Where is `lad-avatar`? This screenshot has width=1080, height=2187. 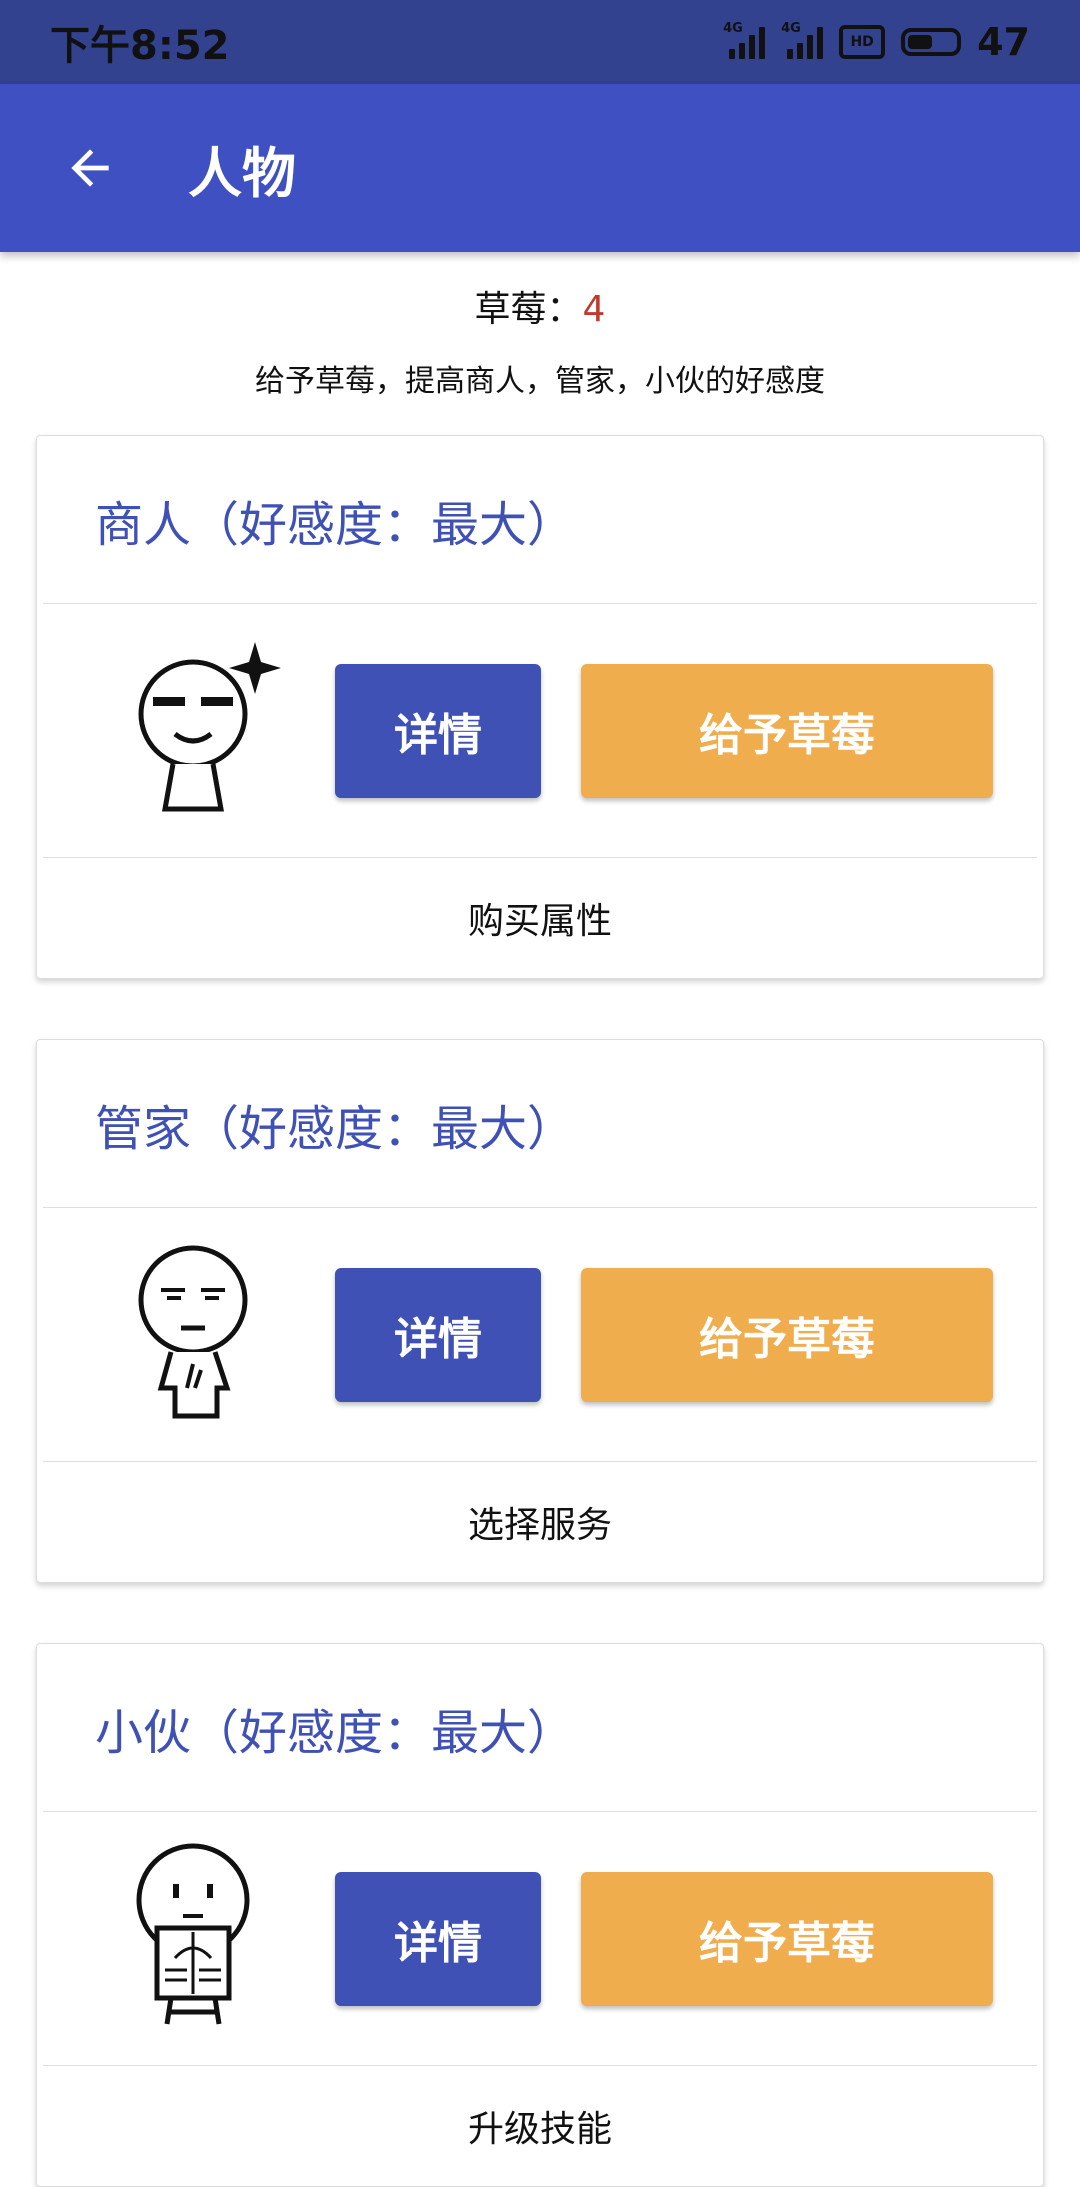
lad-avatar is located at coordinates (193, 1934).